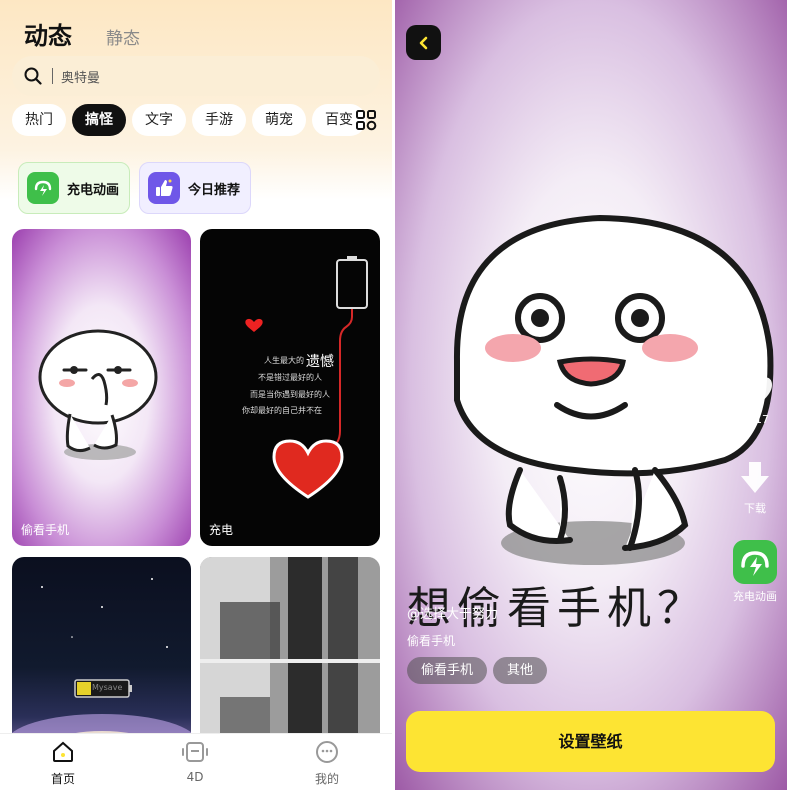 Image resolution: width=787 pixels, height=790 pixels. I want to click on wallpaper-card: 偷看手机, so click(101, 387).